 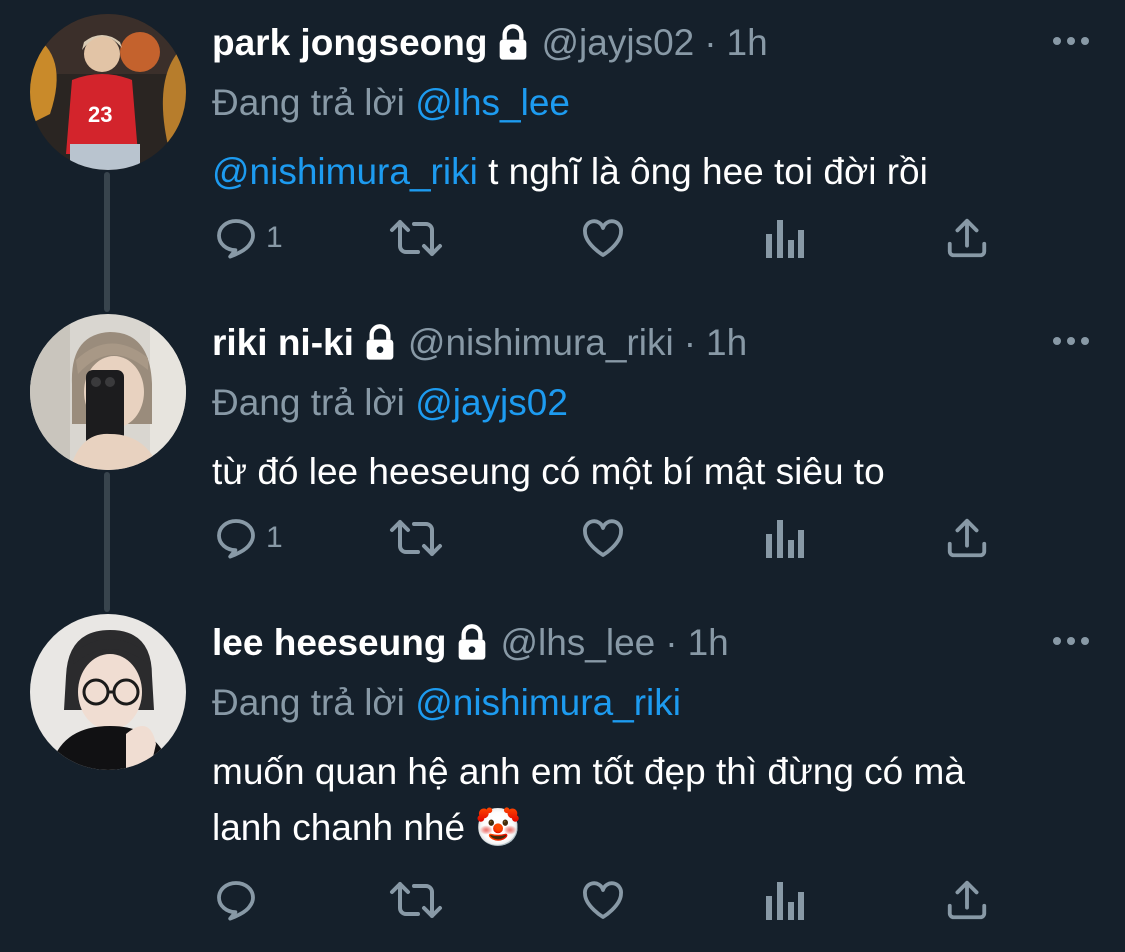 I want to click on tweet-header: park jongseong @jayjs02 · 1h, so click(x=618, y=43).